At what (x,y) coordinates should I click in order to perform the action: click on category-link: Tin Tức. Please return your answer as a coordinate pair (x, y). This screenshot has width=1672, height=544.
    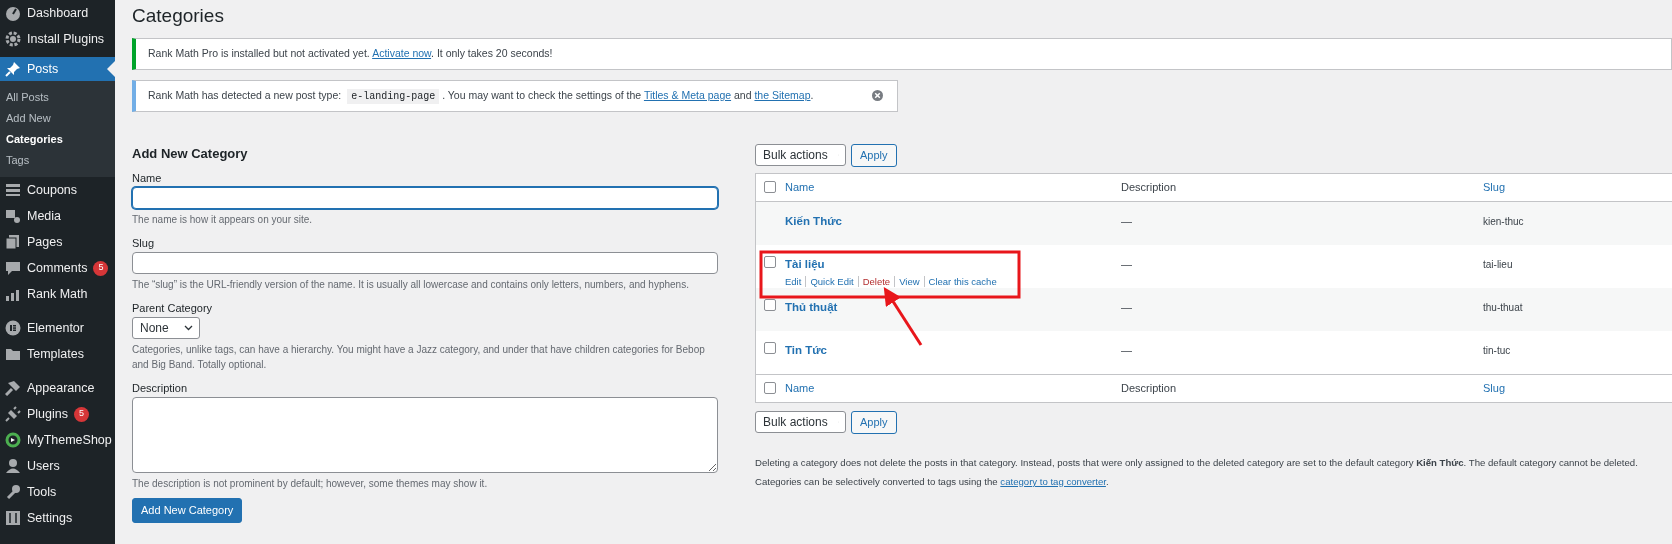
    Looking at the image, I should click on (806, 349).